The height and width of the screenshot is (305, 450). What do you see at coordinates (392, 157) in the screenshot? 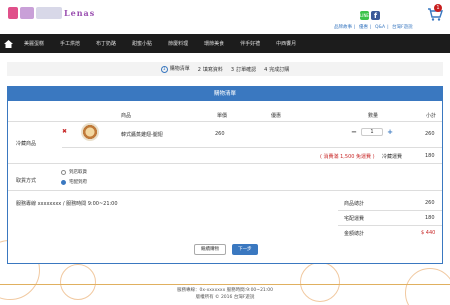
I see `shipping-label: 冷藏運費` at bounding box center [392, 157].